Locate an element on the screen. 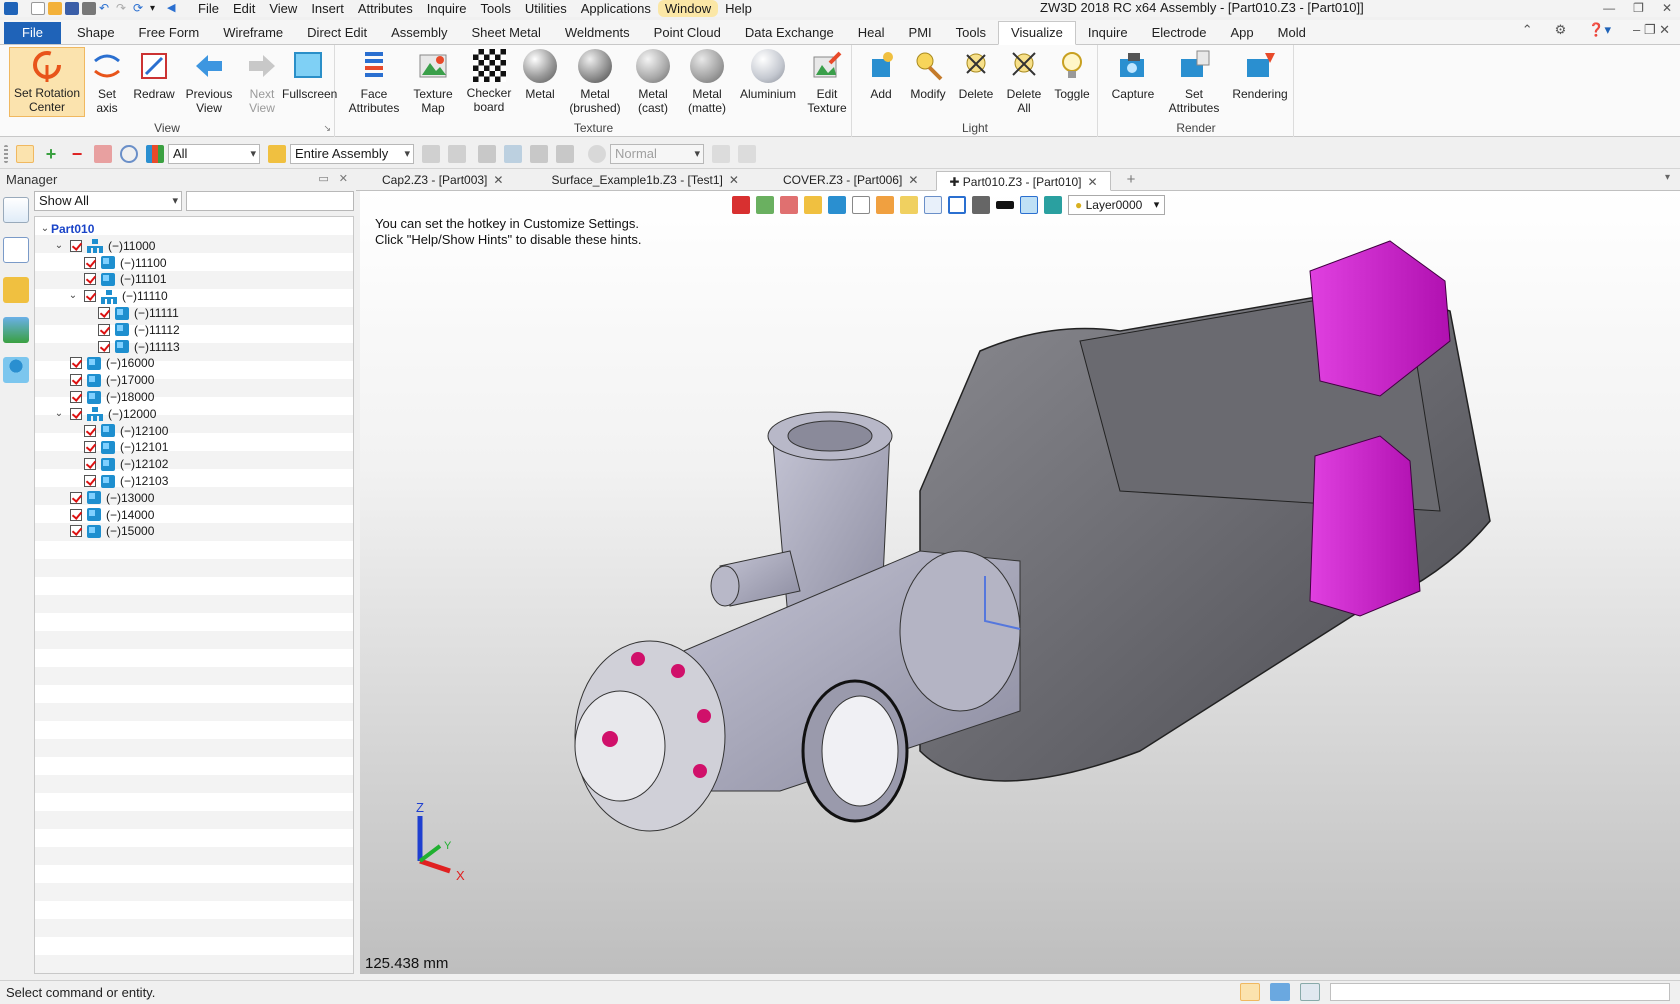 The height and width of the screenshot is (1004, 1680). mode-dropdown: Normal is located at coordinates (657, 153).